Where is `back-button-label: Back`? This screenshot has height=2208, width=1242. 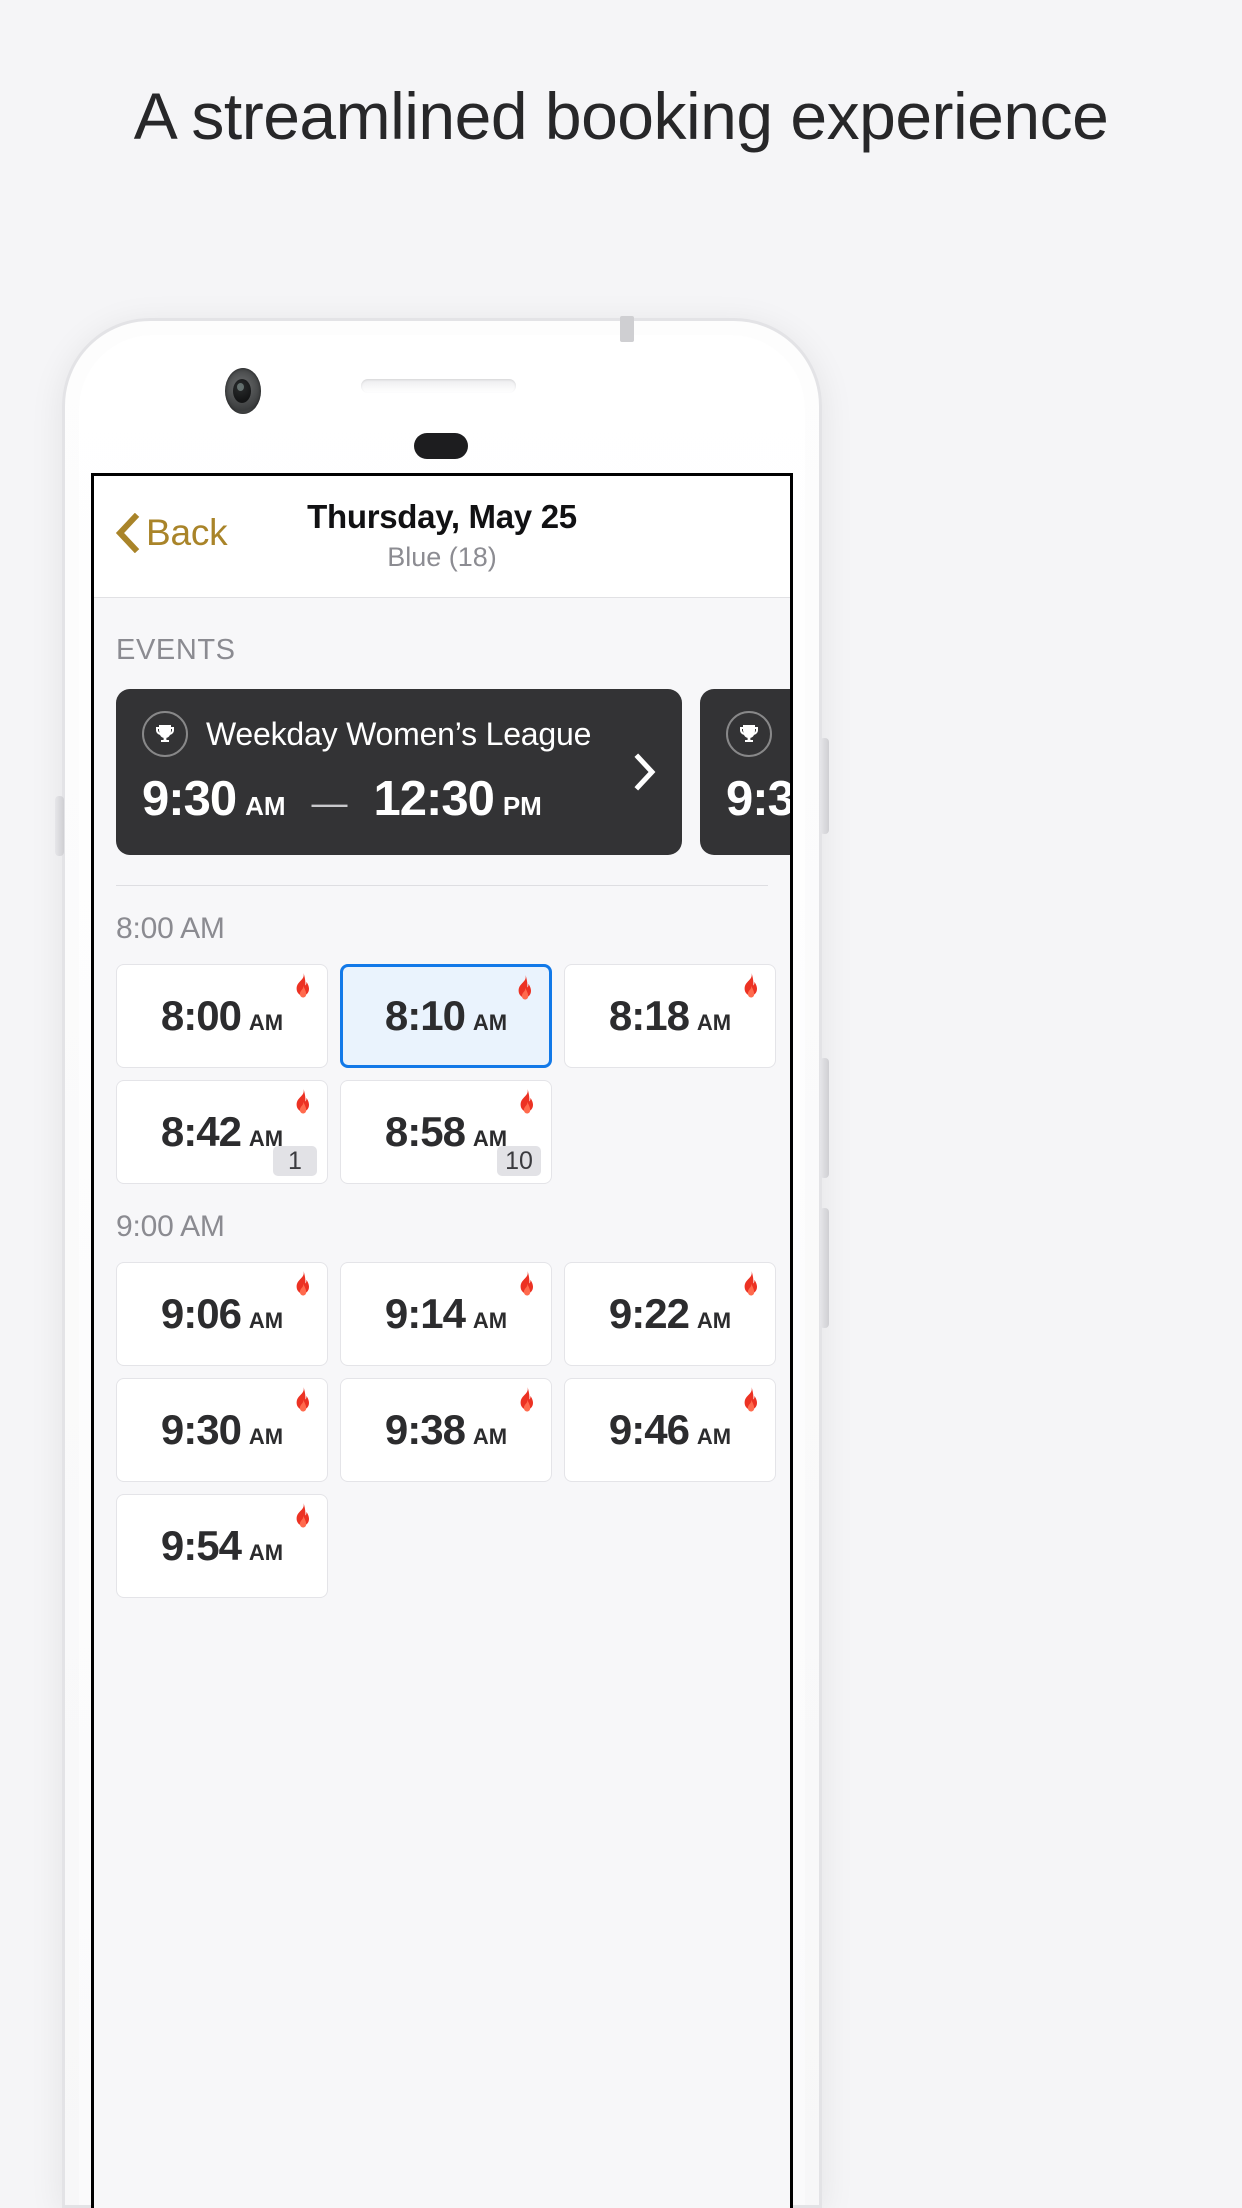
back-button-label: Back is located at coordinates (187, 532).